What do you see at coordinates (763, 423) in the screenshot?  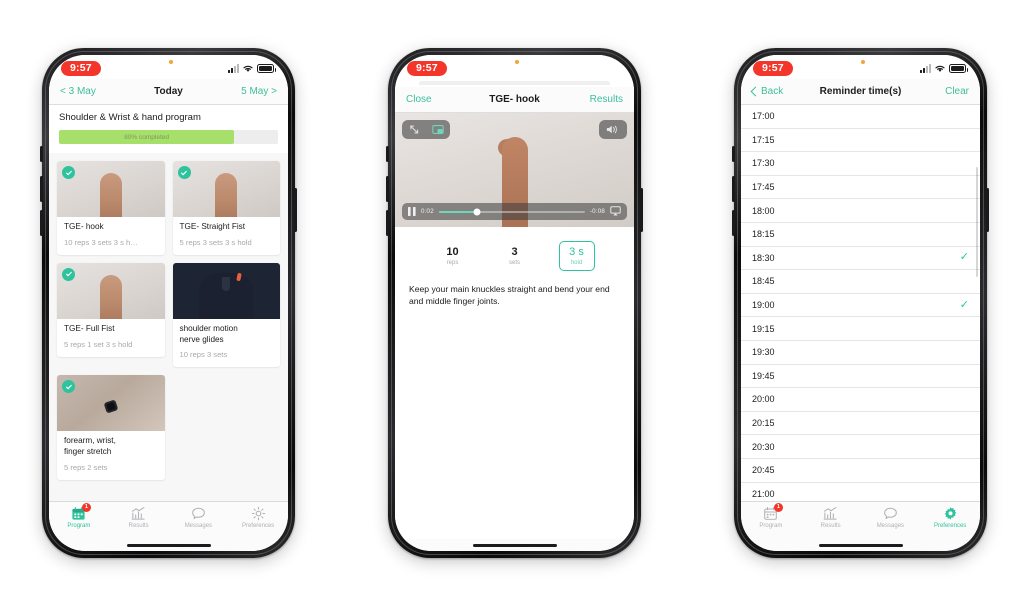 I see `reminder-time-label: 20:15` at bounding box center [763, 423].